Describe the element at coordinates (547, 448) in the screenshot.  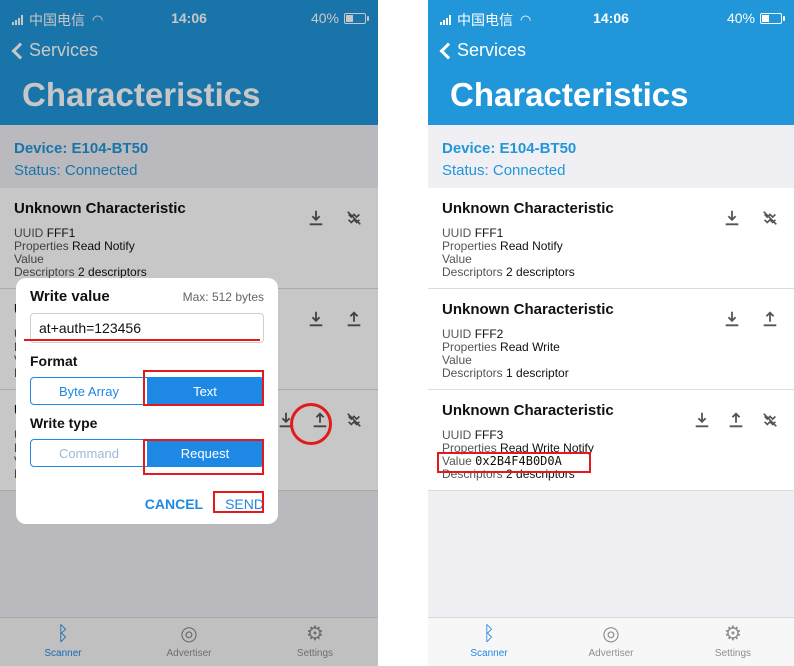
I see `properties-value: Read Write Notify` at that location.